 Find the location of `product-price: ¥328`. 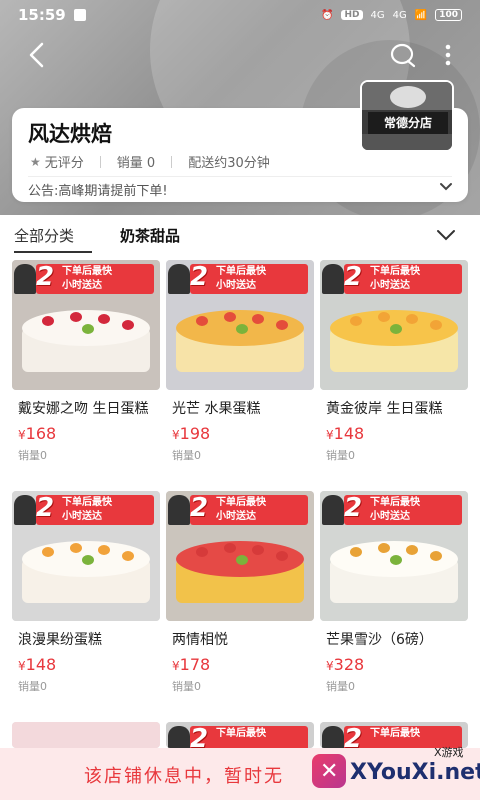

product-price: ¥328 is located at coordinates (345, 664).